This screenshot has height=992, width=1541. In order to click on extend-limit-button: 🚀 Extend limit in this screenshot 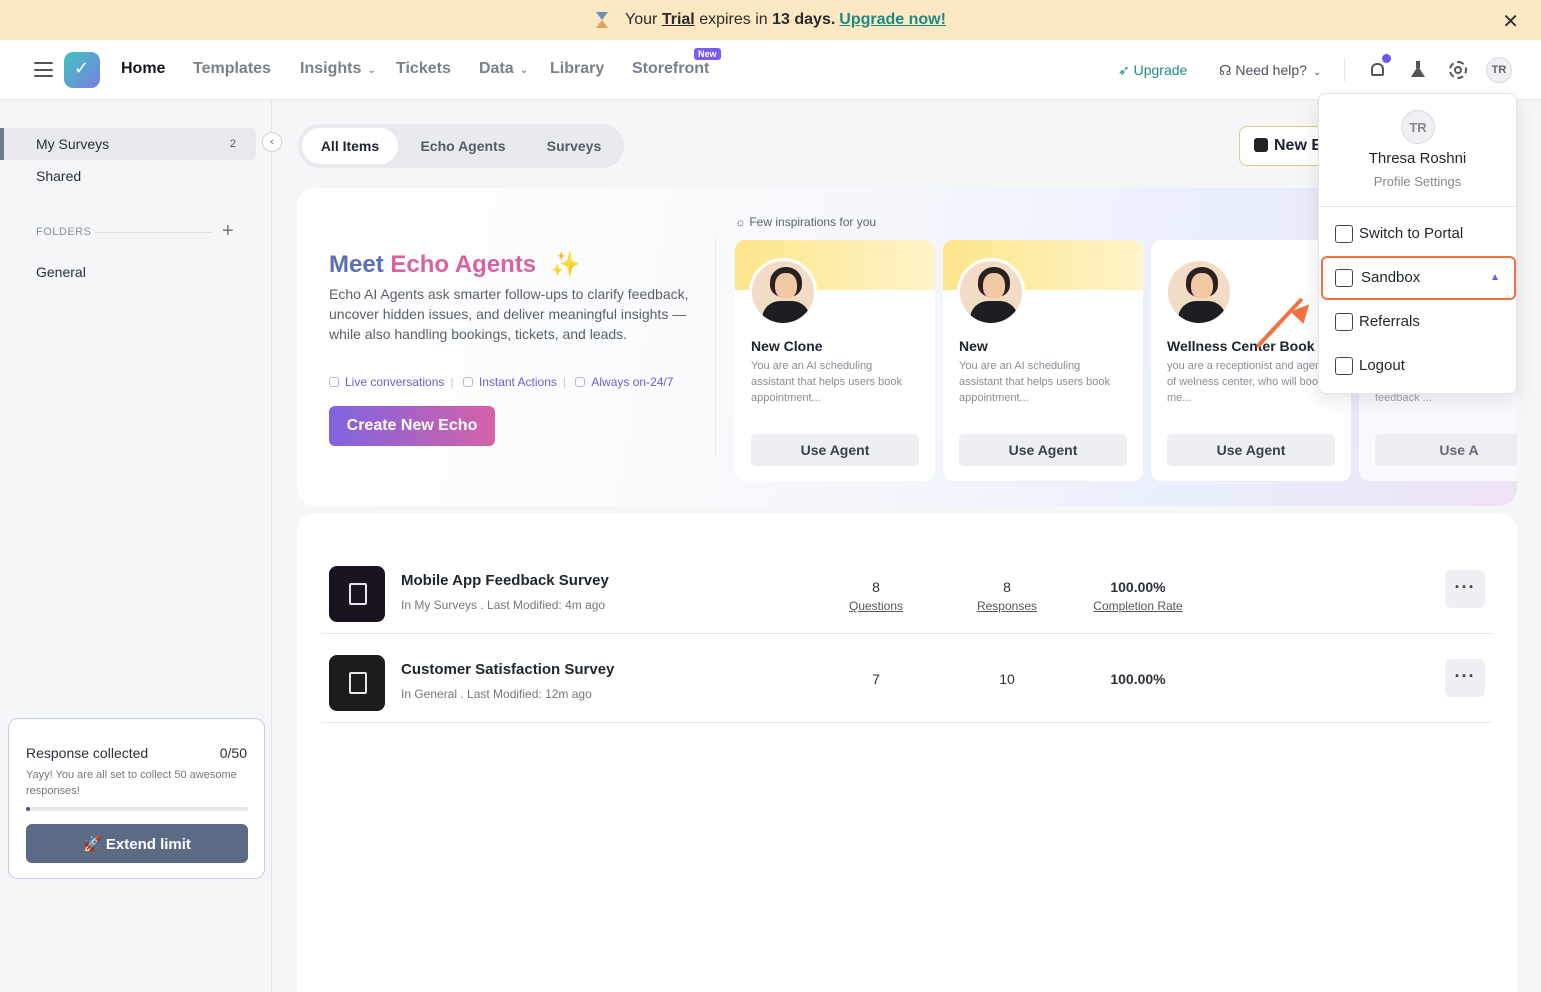, I will do `click(137, 843)`.